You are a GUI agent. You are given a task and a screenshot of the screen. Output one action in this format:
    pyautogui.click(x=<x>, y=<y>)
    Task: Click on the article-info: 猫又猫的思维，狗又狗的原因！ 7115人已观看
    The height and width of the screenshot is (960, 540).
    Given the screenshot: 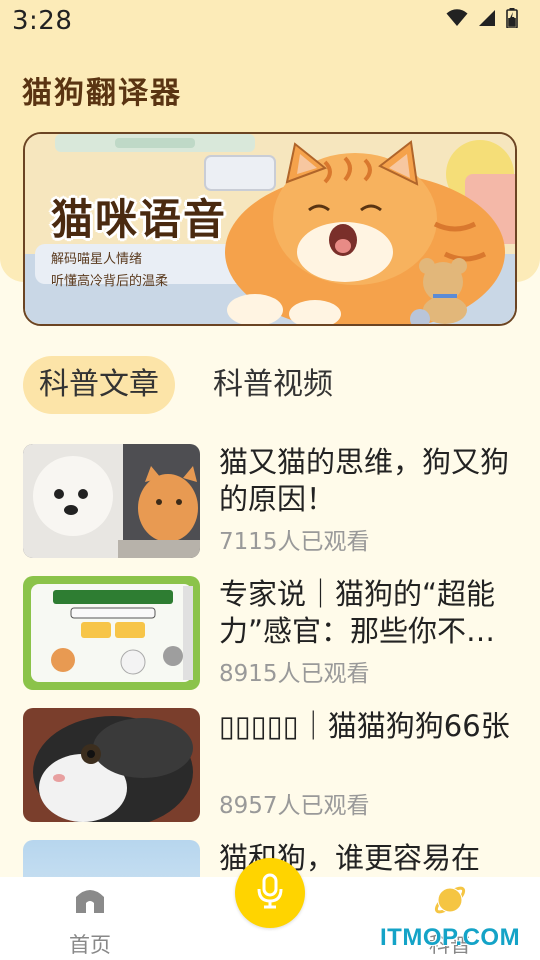 What is the action you would take?
    pyautogui.click(x=368, y=501)
    